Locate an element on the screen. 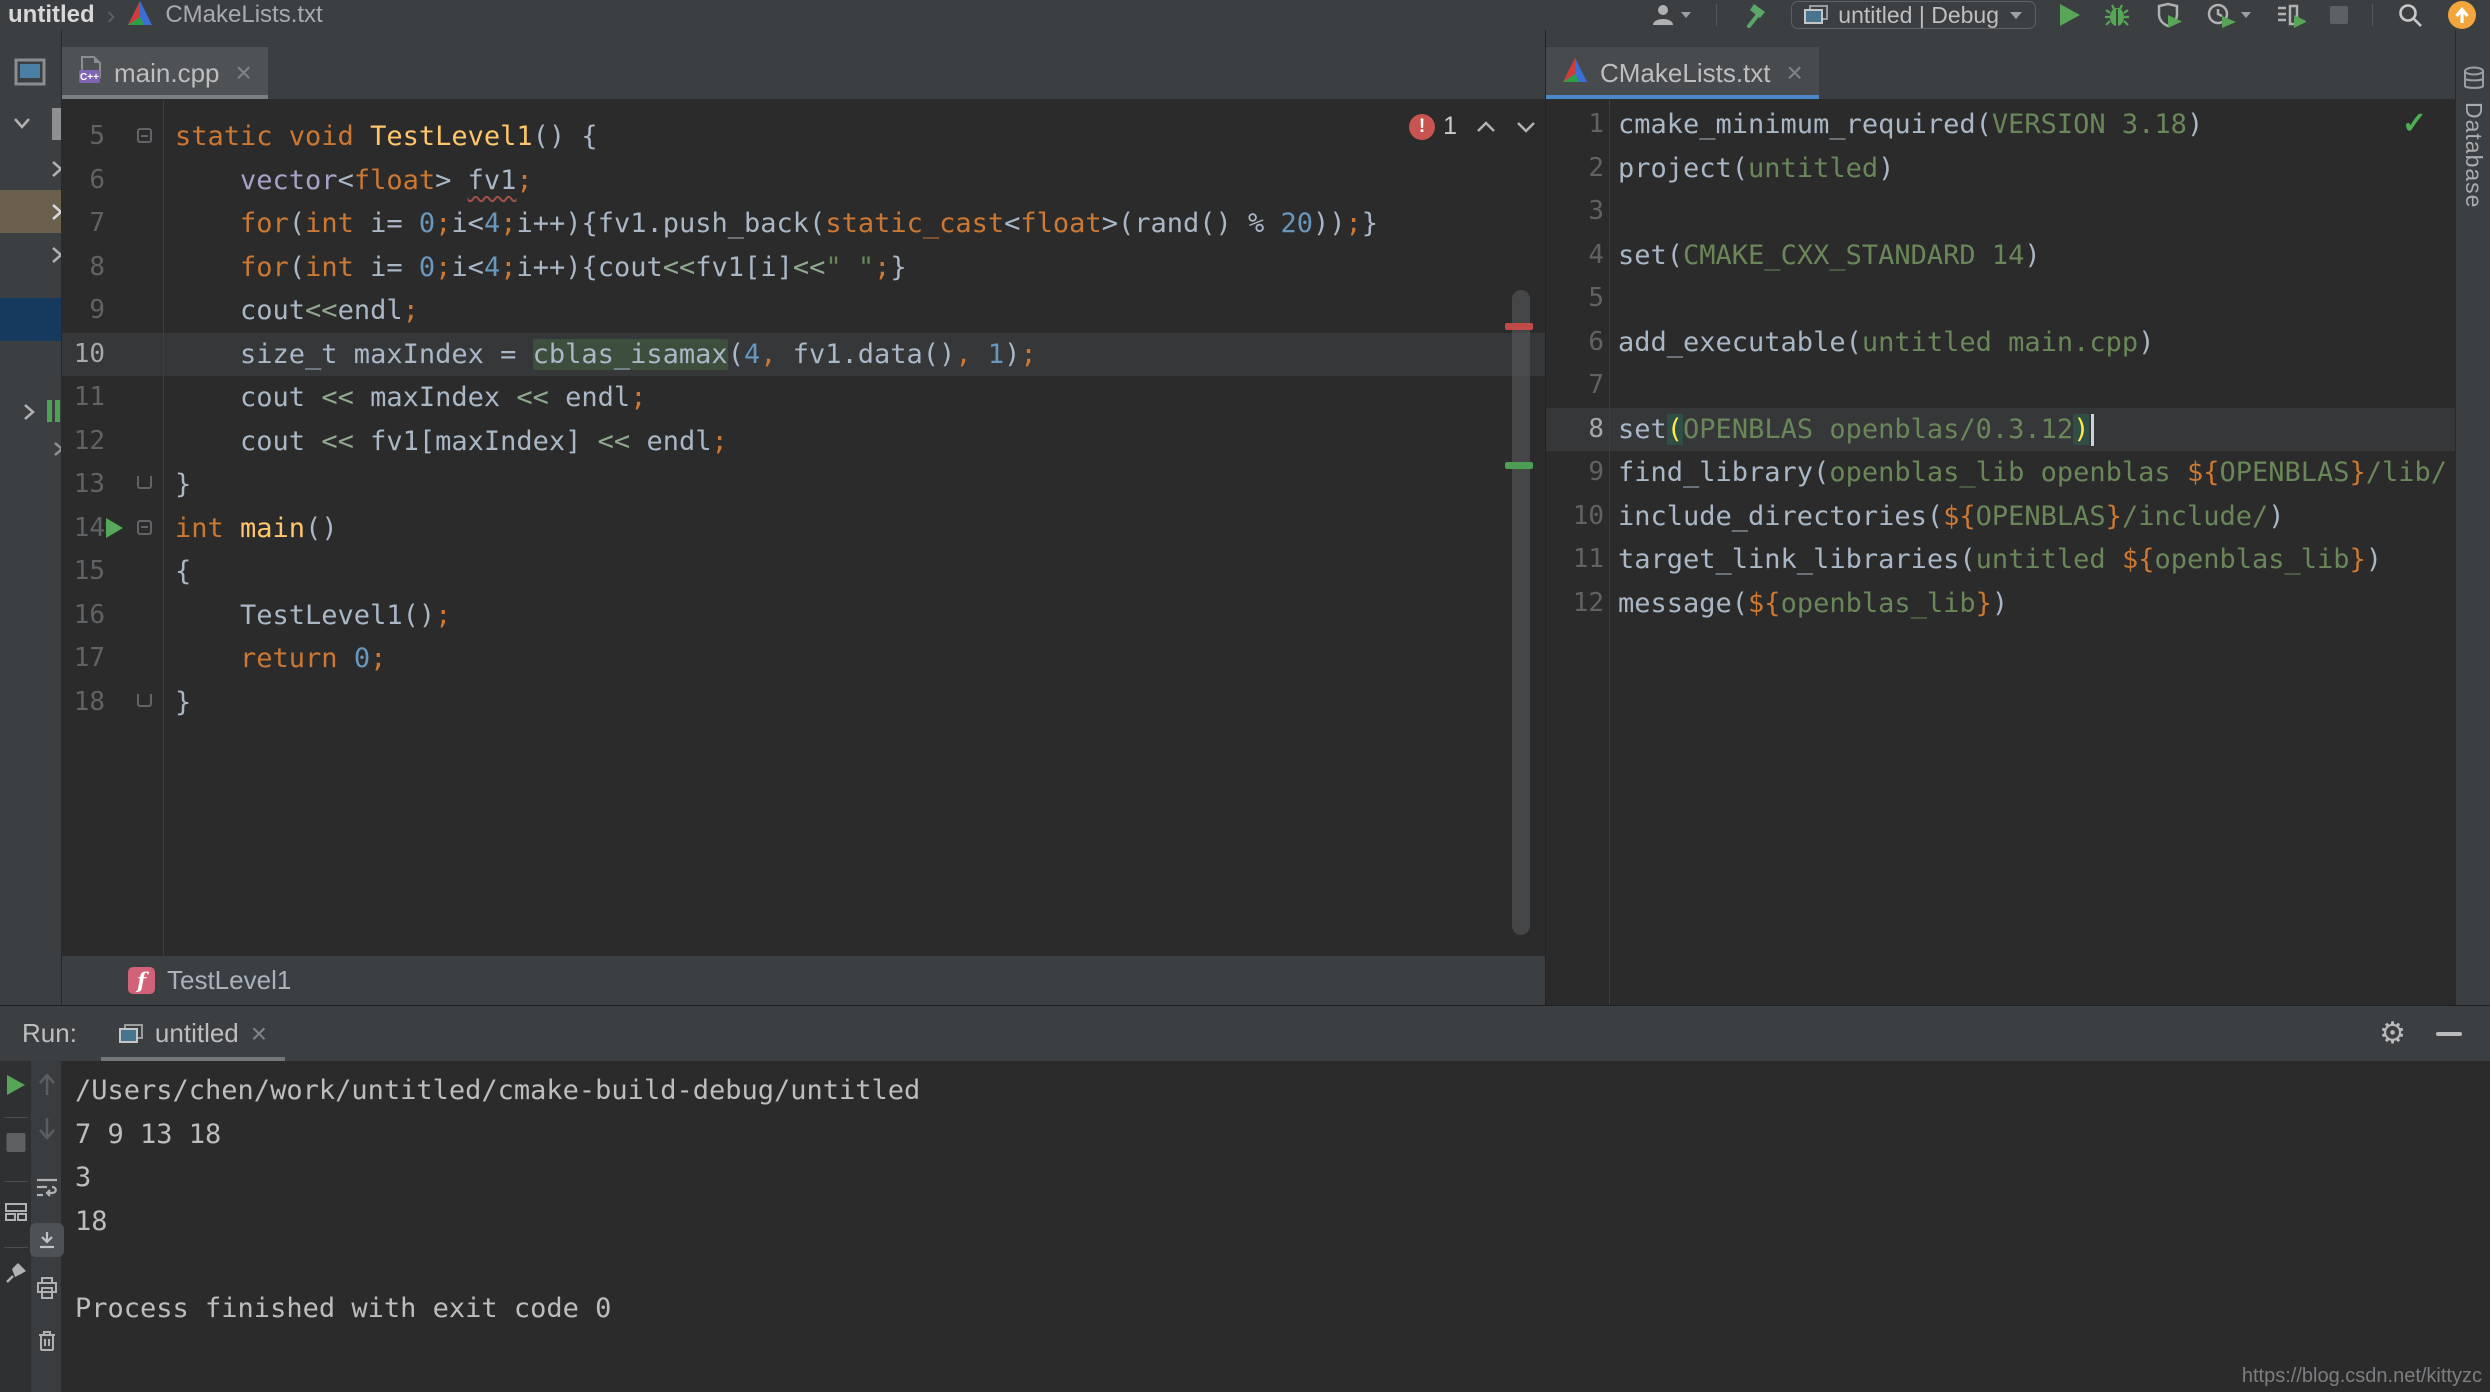 The width and height of the screenshot is (2490, 1392). inspection-widget: ! 1 is located at coordinates (1473, 126).